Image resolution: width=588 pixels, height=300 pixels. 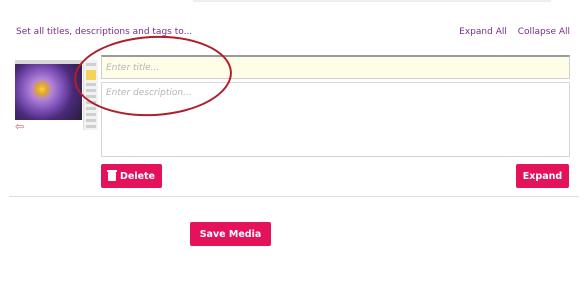 What do you see at coordinates (544, 32) in the screenshot?
I see `collapse-all-link: Collapse All` at bounding box center [544, 32].